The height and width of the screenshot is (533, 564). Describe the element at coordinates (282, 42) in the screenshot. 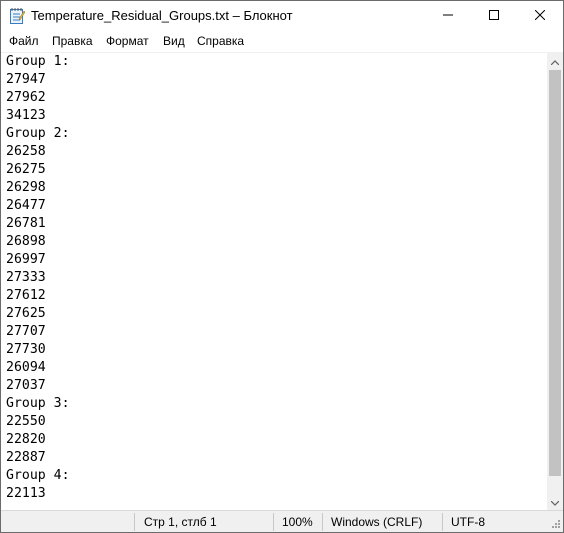

I see `menu-bar: Файл Правка Формат Вид Справка` at that location.